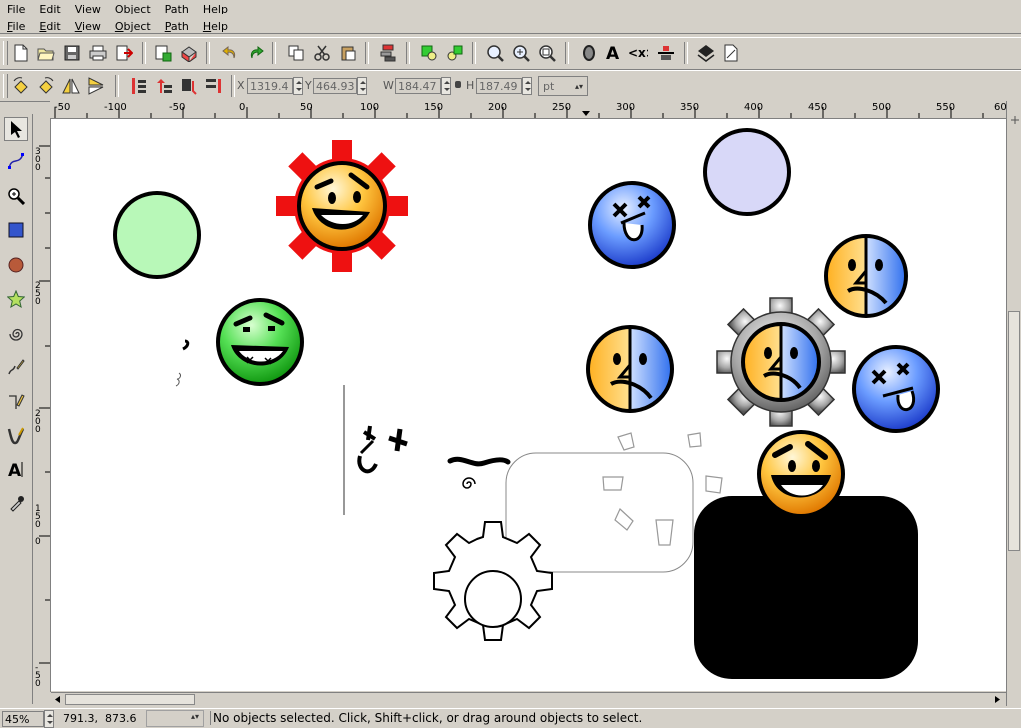 The height and width of the screenshot is (728, 1021). What do you see at coordinates (997, 699) in the screenshot?
I see `scroll-right-icon` at bounding box center [997, 699].